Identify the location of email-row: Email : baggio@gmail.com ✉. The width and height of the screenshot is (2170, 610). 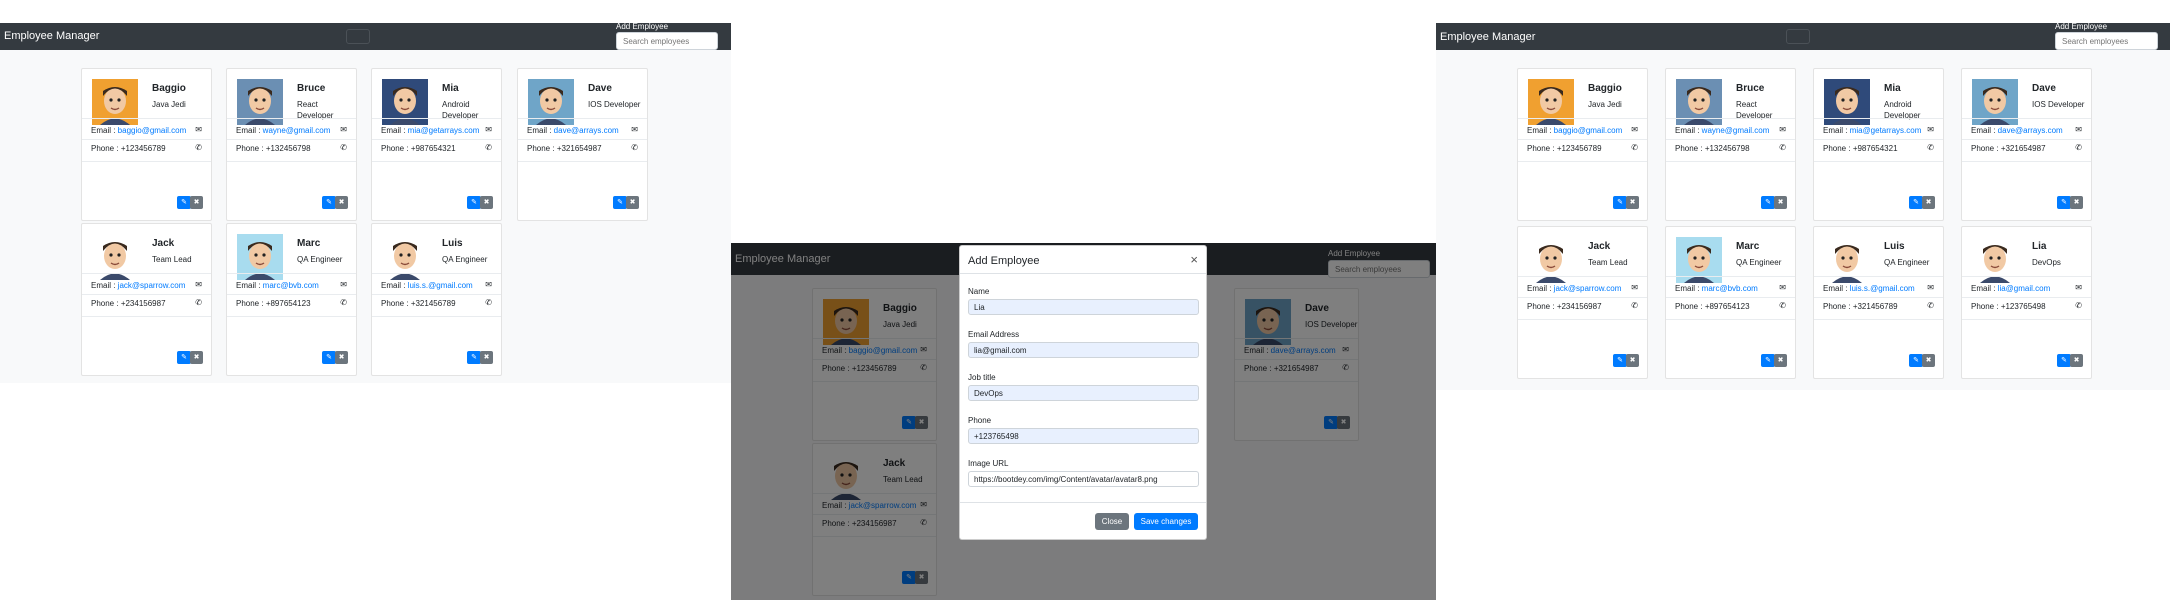
(1582, 130).